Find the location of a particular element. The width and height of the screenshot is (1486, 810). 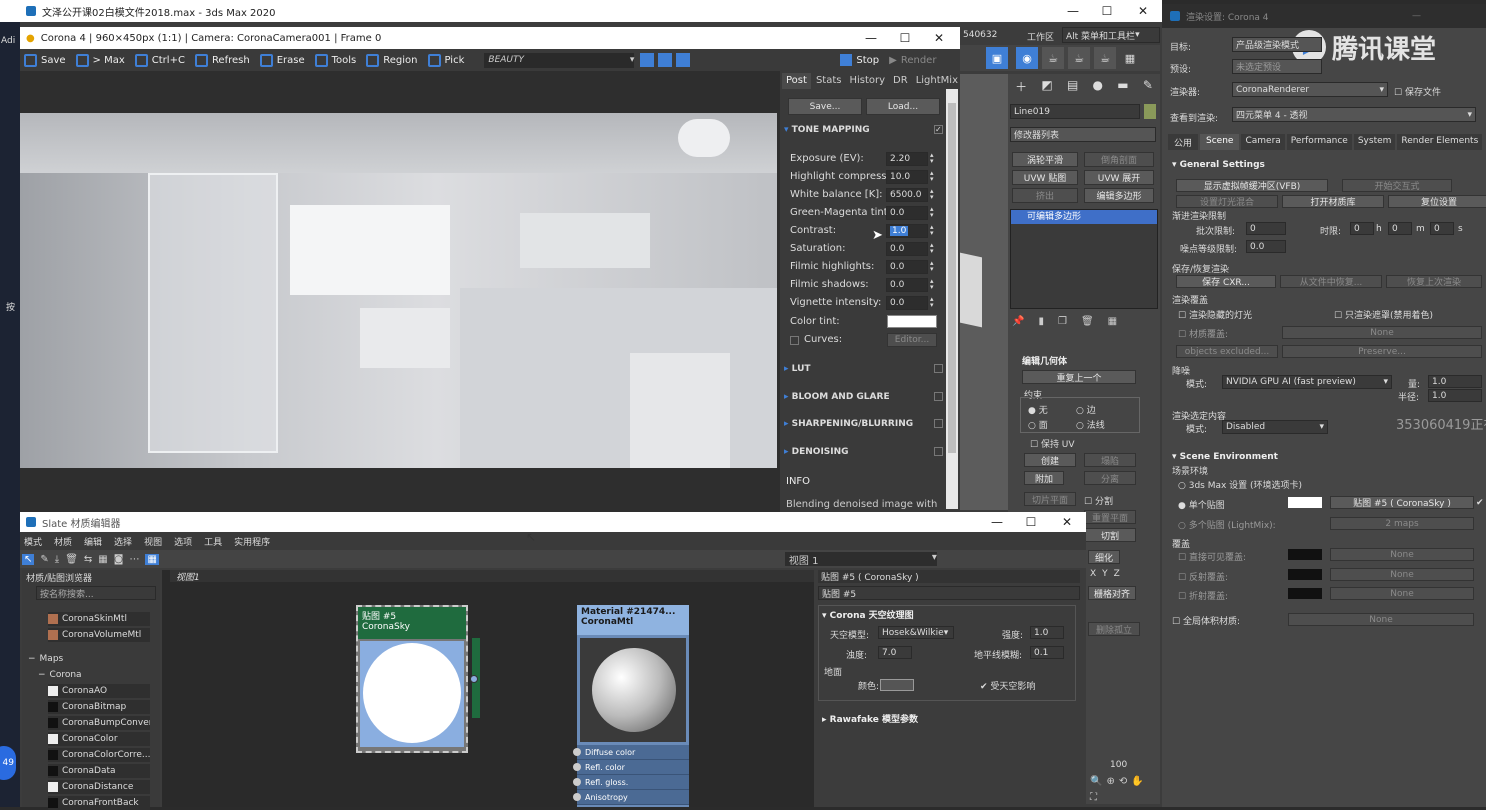

refine-button: 细化 is located at coordinates (1104, 557).